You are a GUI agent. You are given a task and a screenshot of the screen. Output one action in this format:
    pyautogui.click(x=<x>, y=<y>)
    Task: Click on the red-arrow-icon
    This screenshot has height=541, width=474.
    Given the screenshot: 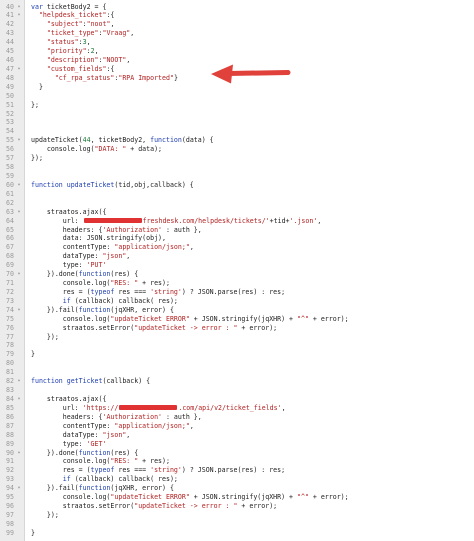 What is the action you would take?
    pyautogui.click(x=251, y=74)
    